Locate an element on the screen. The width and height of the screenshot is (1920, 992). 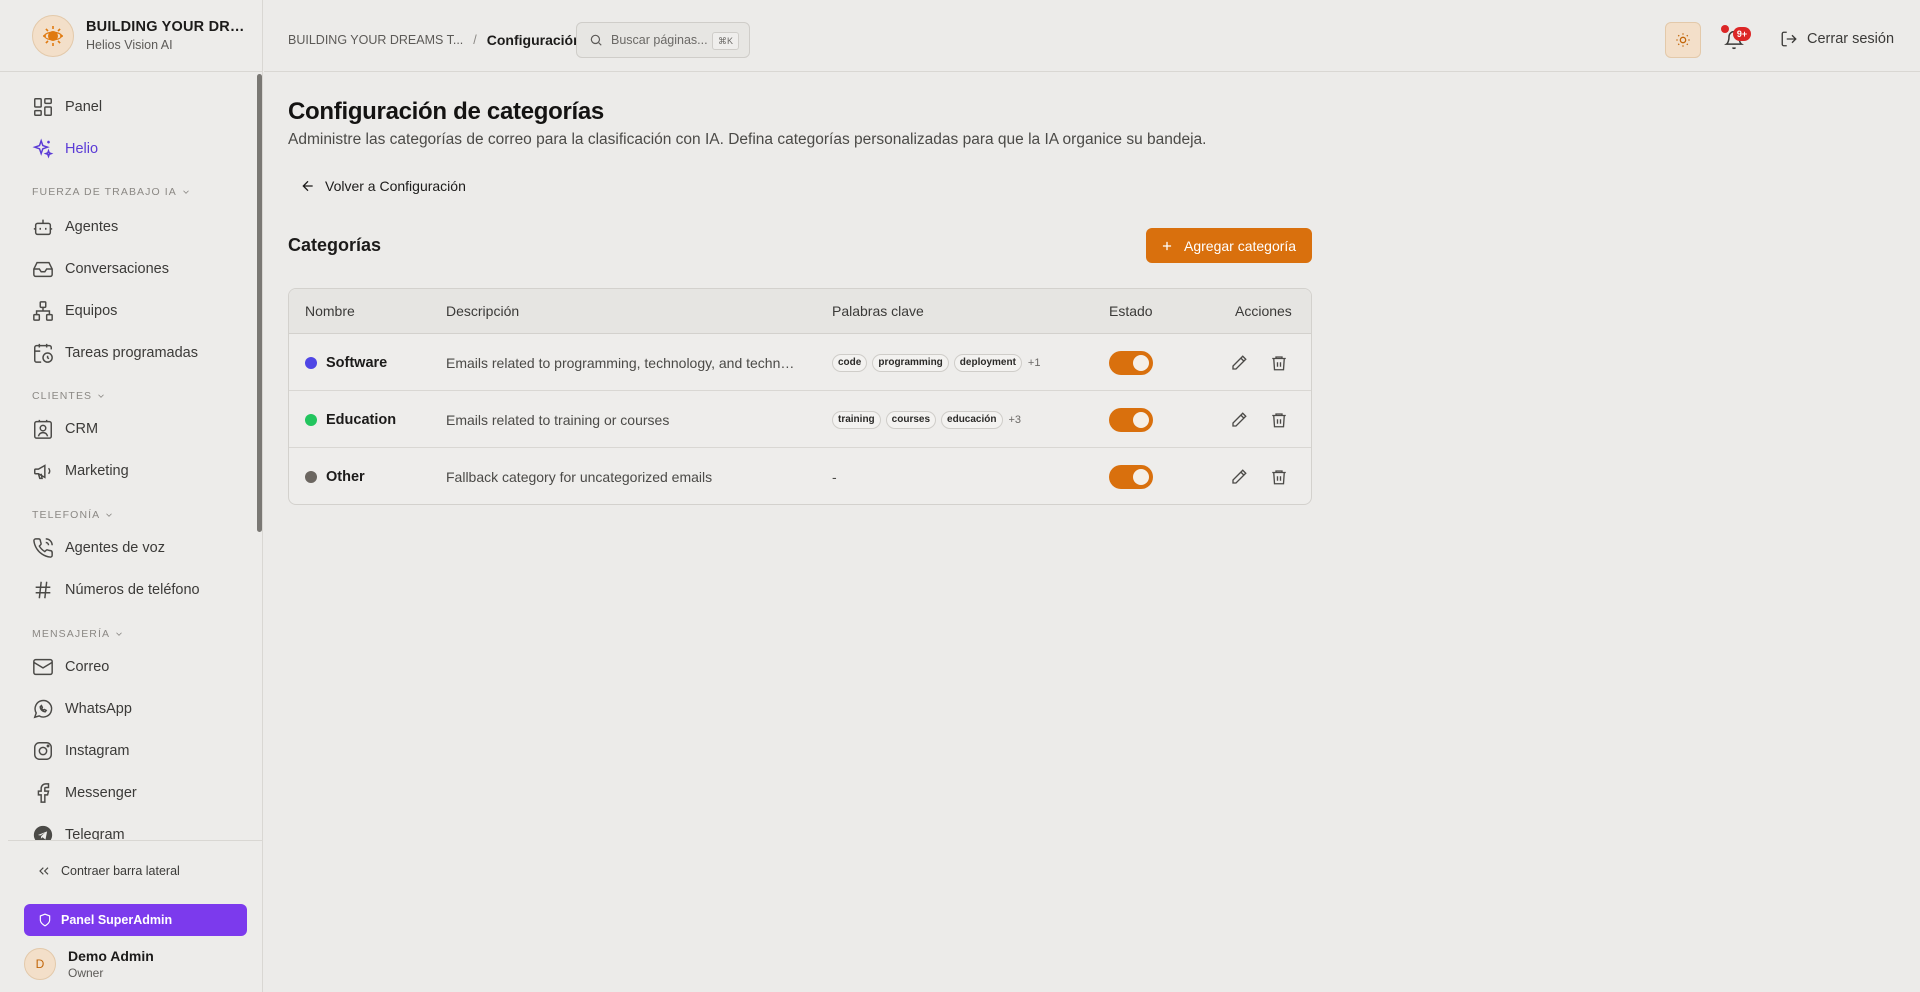
back-to-settings-button: Volver a Configuración is located at coordinates (383, 186).